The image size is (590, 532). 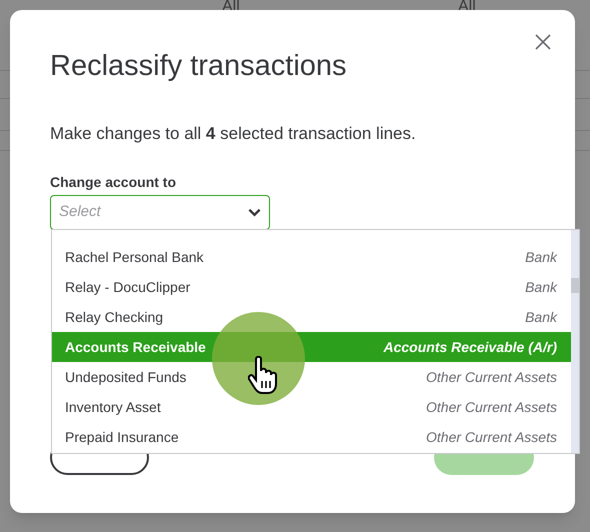 I want to click on dialog-message: Make changes to all 4 selected transaction lines., so click(x=233, y=134).